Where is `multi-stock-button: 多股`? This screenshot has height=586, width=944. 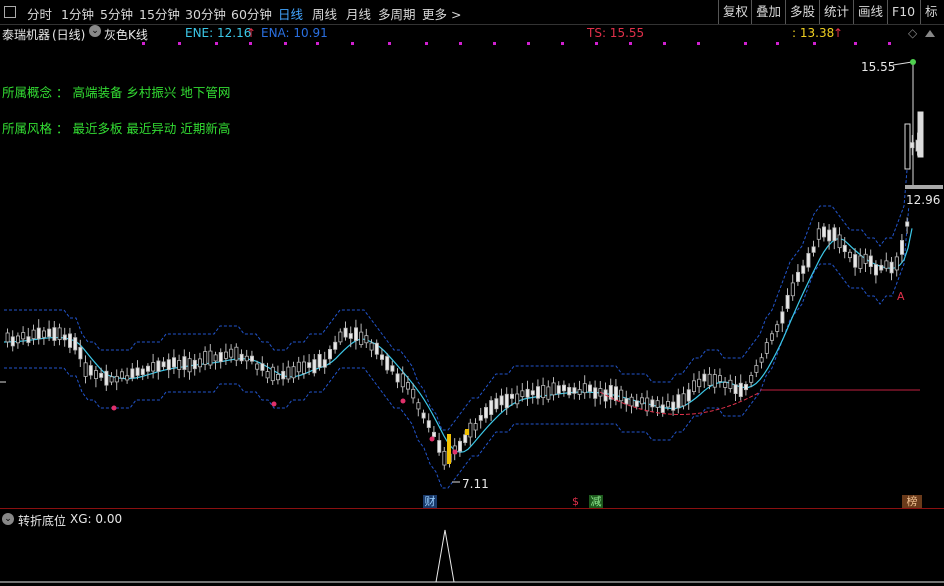 multi-stock-button: 多股 is located at coordinates (802, 12).